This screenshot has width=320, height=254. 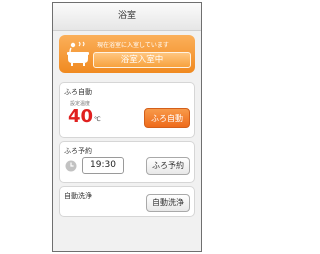 I want to click on auto-wash-title: 自動洗浄, so click(x=78, y=196).